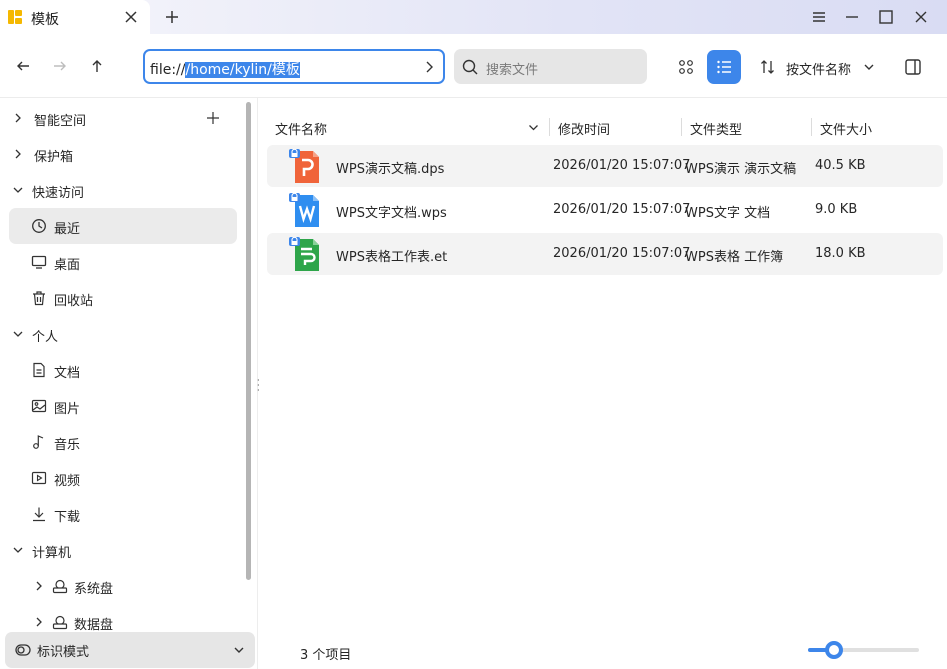 This screenshot has width=947, height=669. I want to click on sidebar-item-documents: 文档, so click(128, 370).